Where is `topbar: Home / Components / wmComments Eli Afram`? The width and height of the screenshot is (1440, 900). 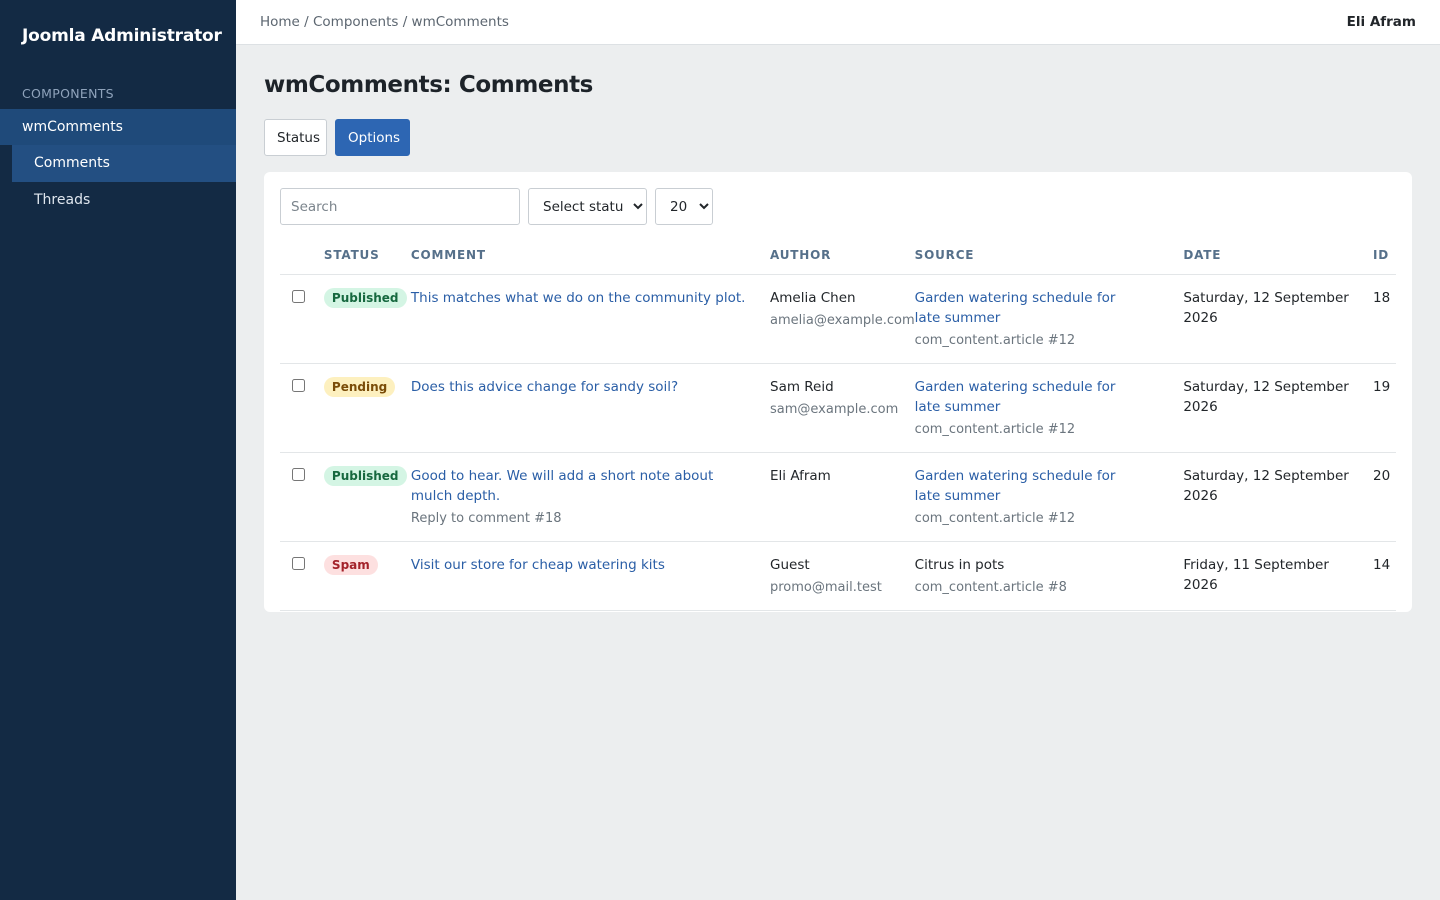 topbar: Home / Components / wmComments Eli Afram is located at coordinates (838, 22).